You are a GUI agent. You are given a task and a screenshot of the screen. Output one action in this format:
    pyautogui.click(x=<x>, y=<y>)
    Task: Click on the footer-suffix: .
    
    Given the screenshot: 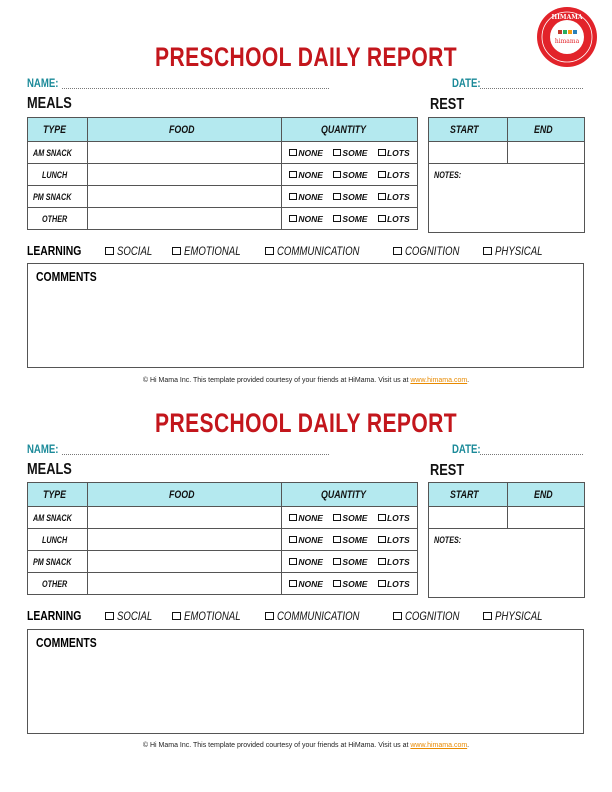 What is the action you would take?
    pyautogui.click(x=468, y=745)
    